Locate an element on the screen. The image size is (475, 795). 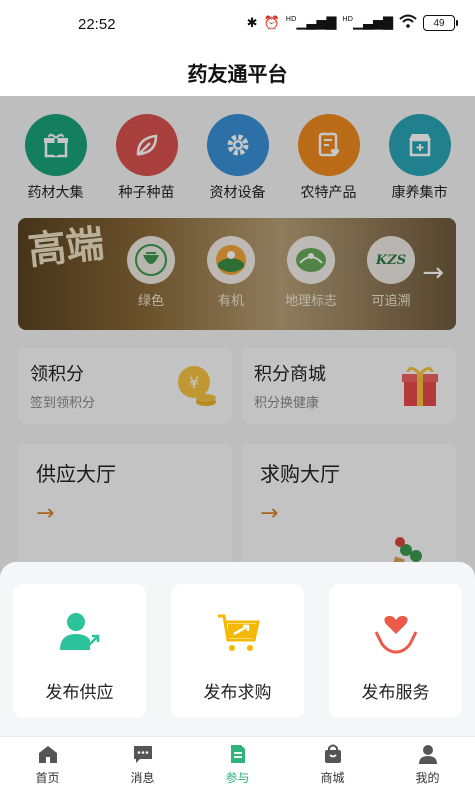
app-header: 药友通平台 is located at coordinates (237, 72).